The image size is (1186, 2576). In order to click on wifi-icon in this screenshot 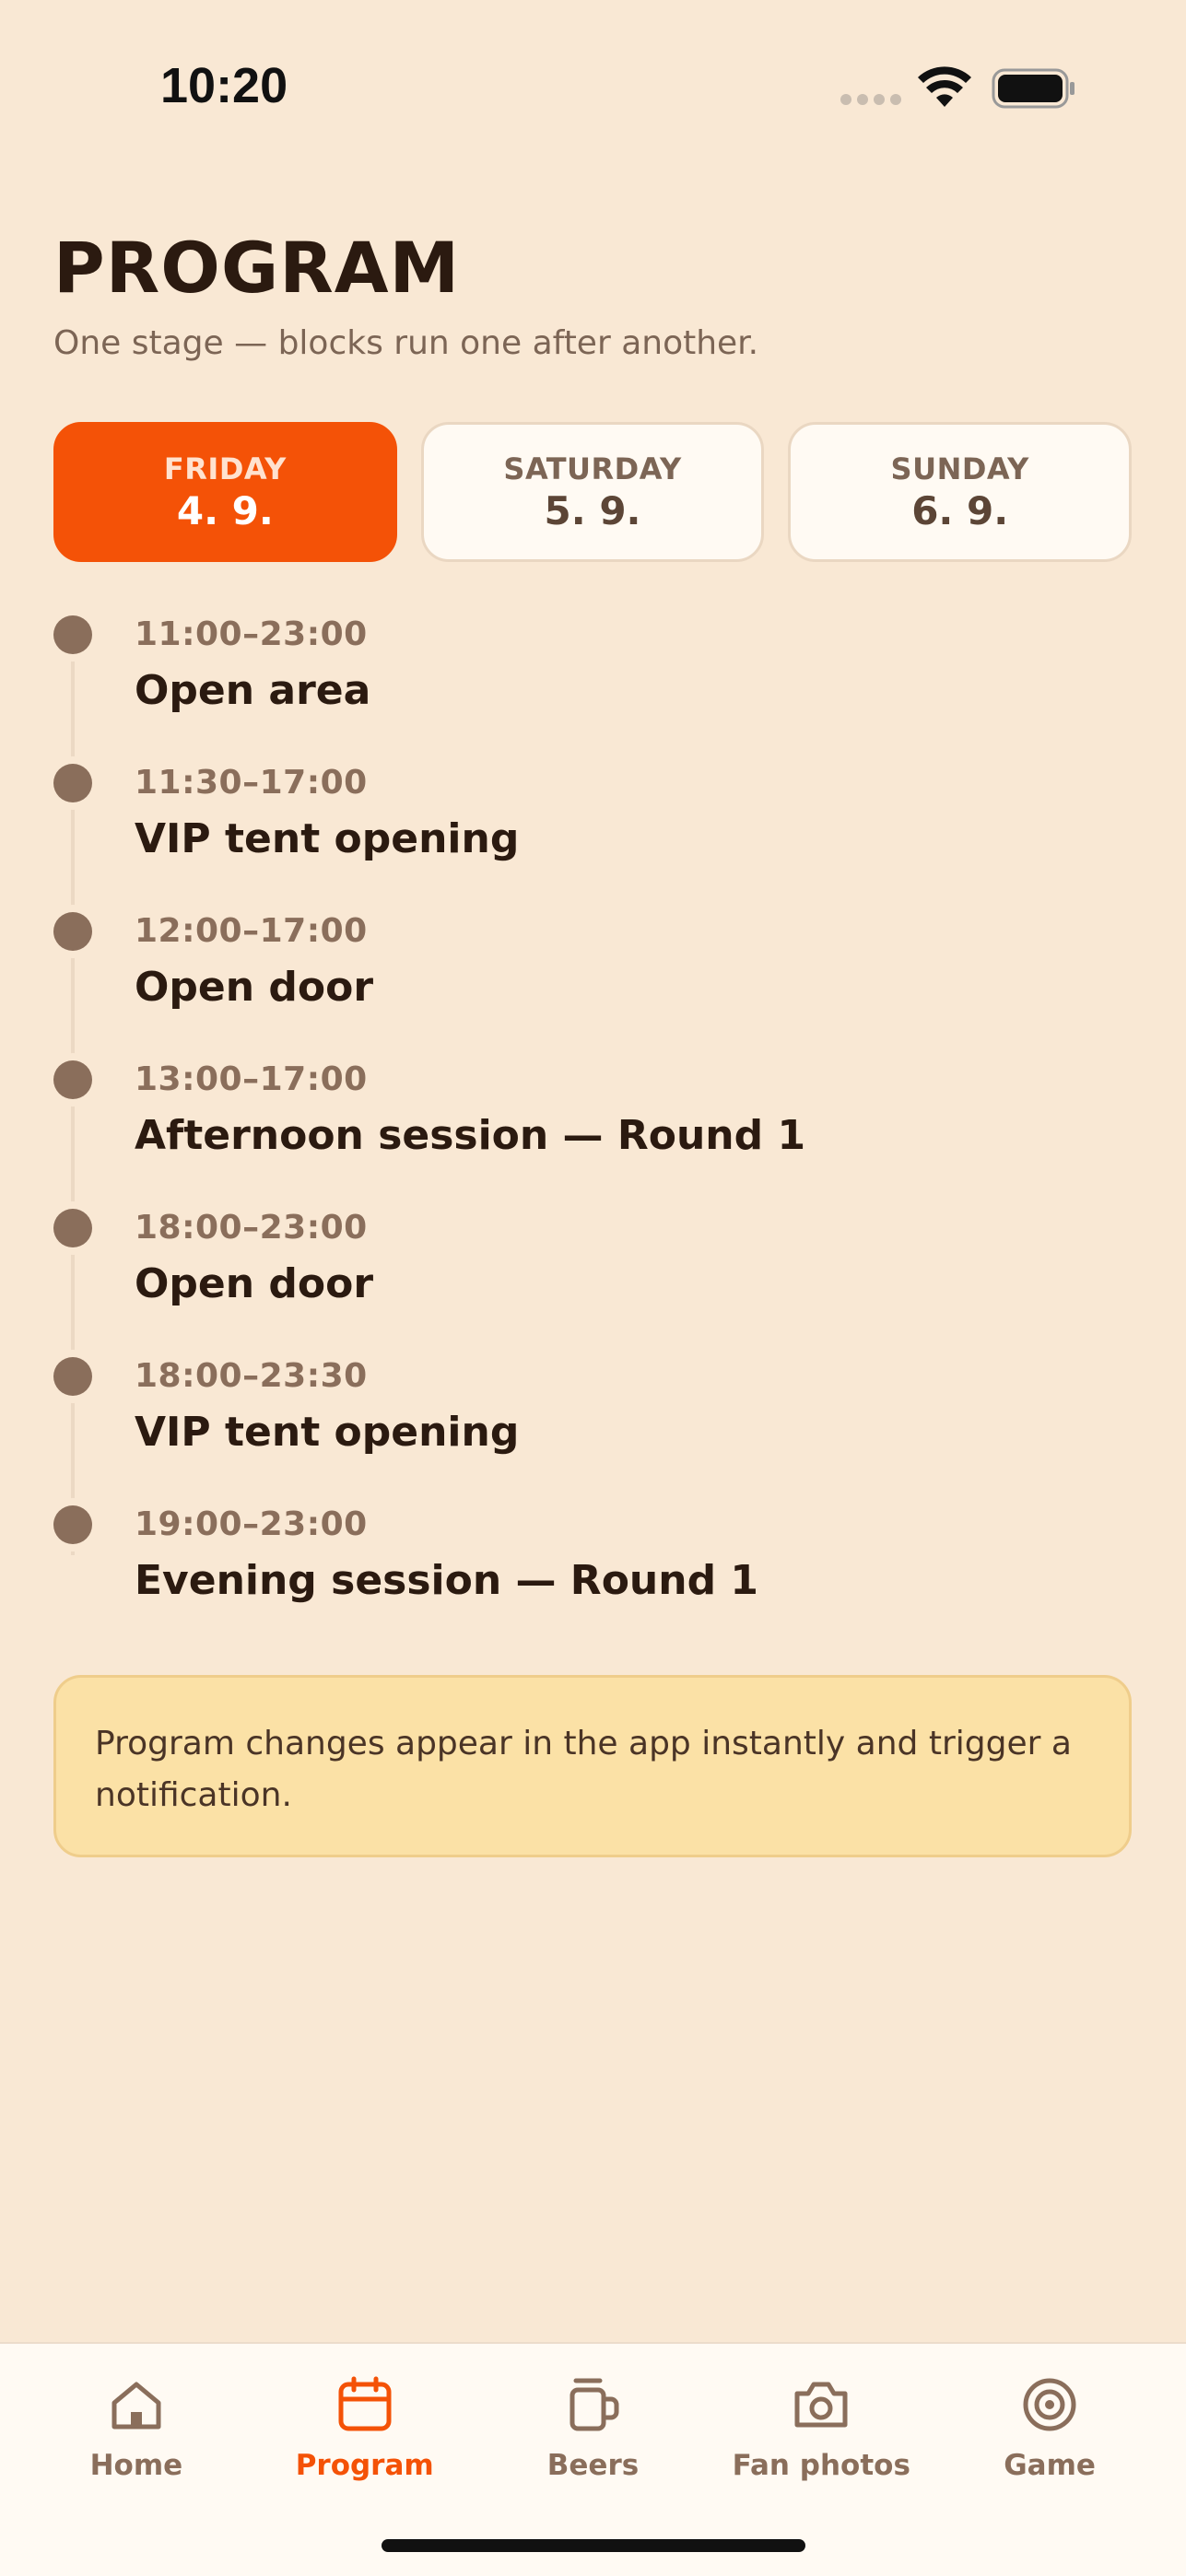, I will do `click(944, 86)`.